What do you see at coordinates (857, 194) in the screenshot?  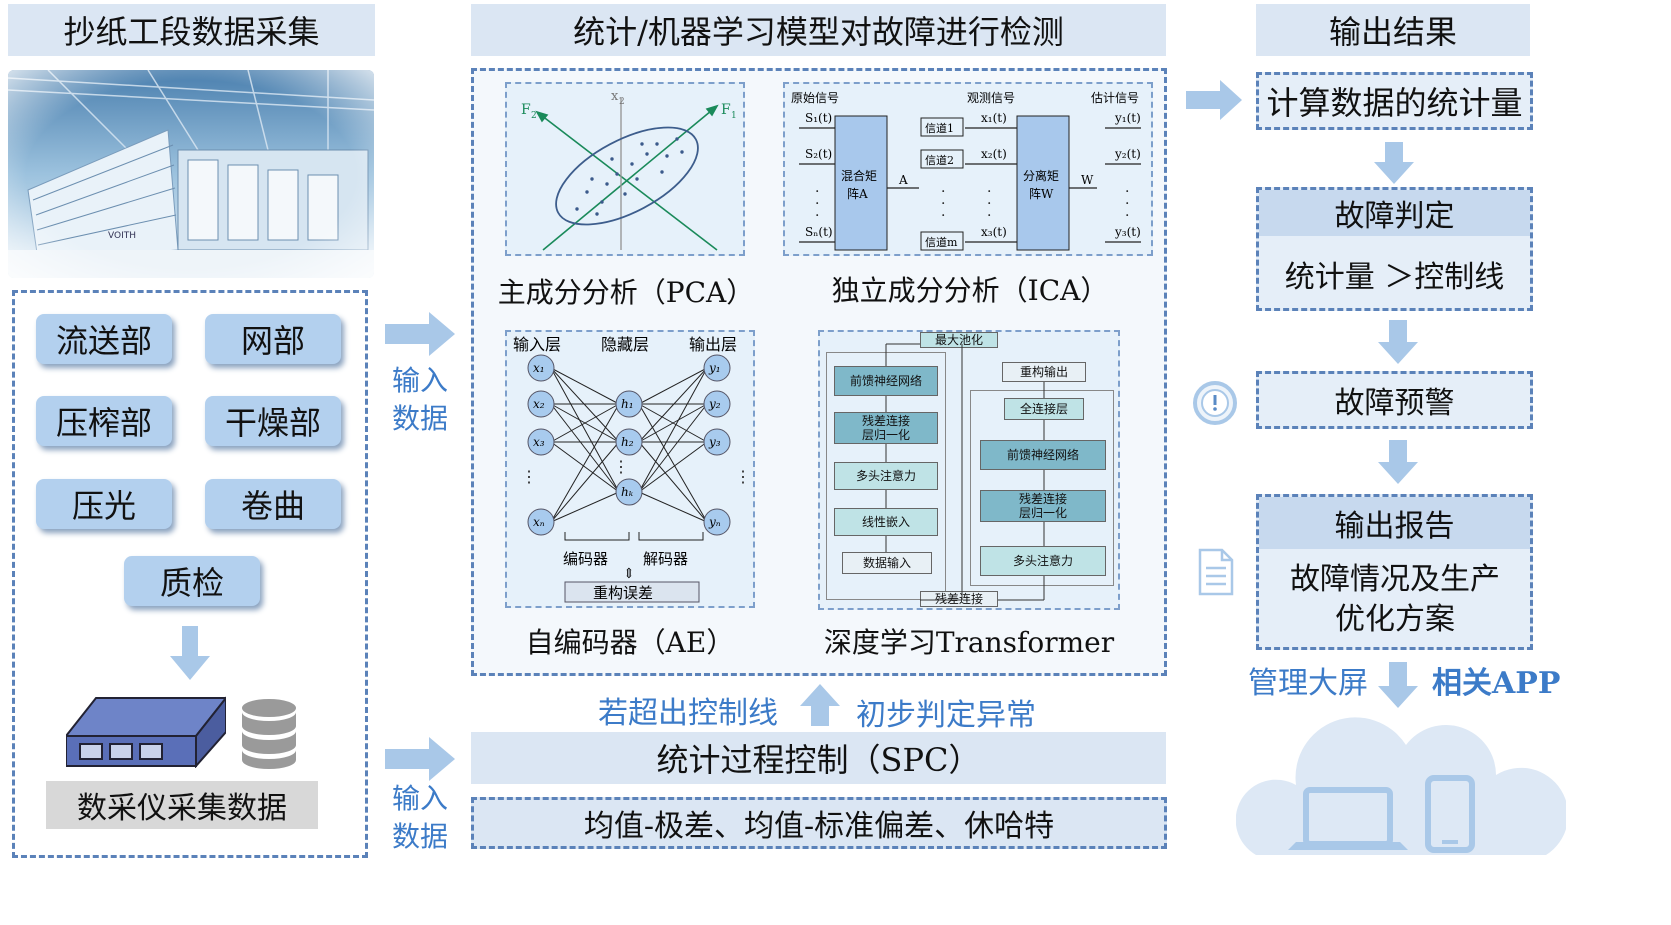 I see `svg-text: 阵A` at bounding box center [857, 194].